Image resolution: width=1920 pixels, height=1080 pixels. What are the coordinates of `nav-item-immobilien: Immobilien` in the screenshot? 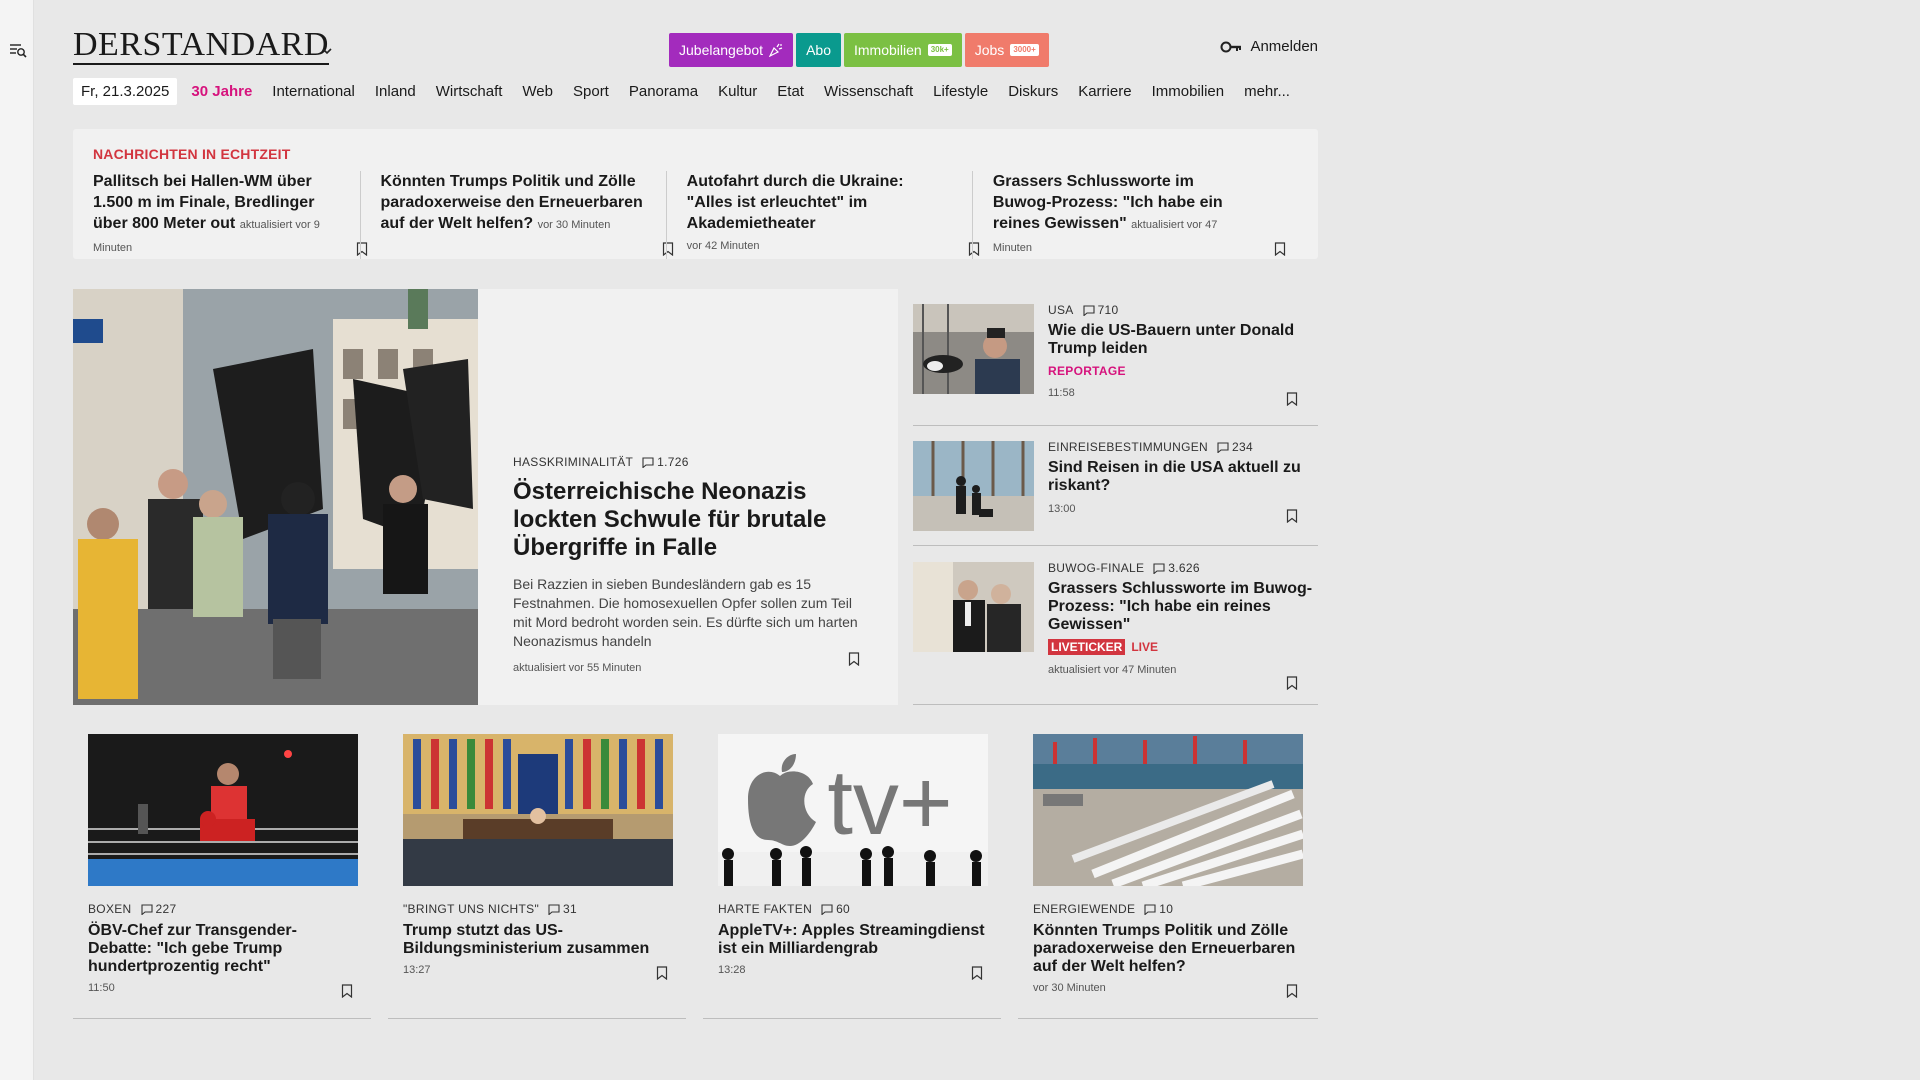 It's located at (1188, 91).